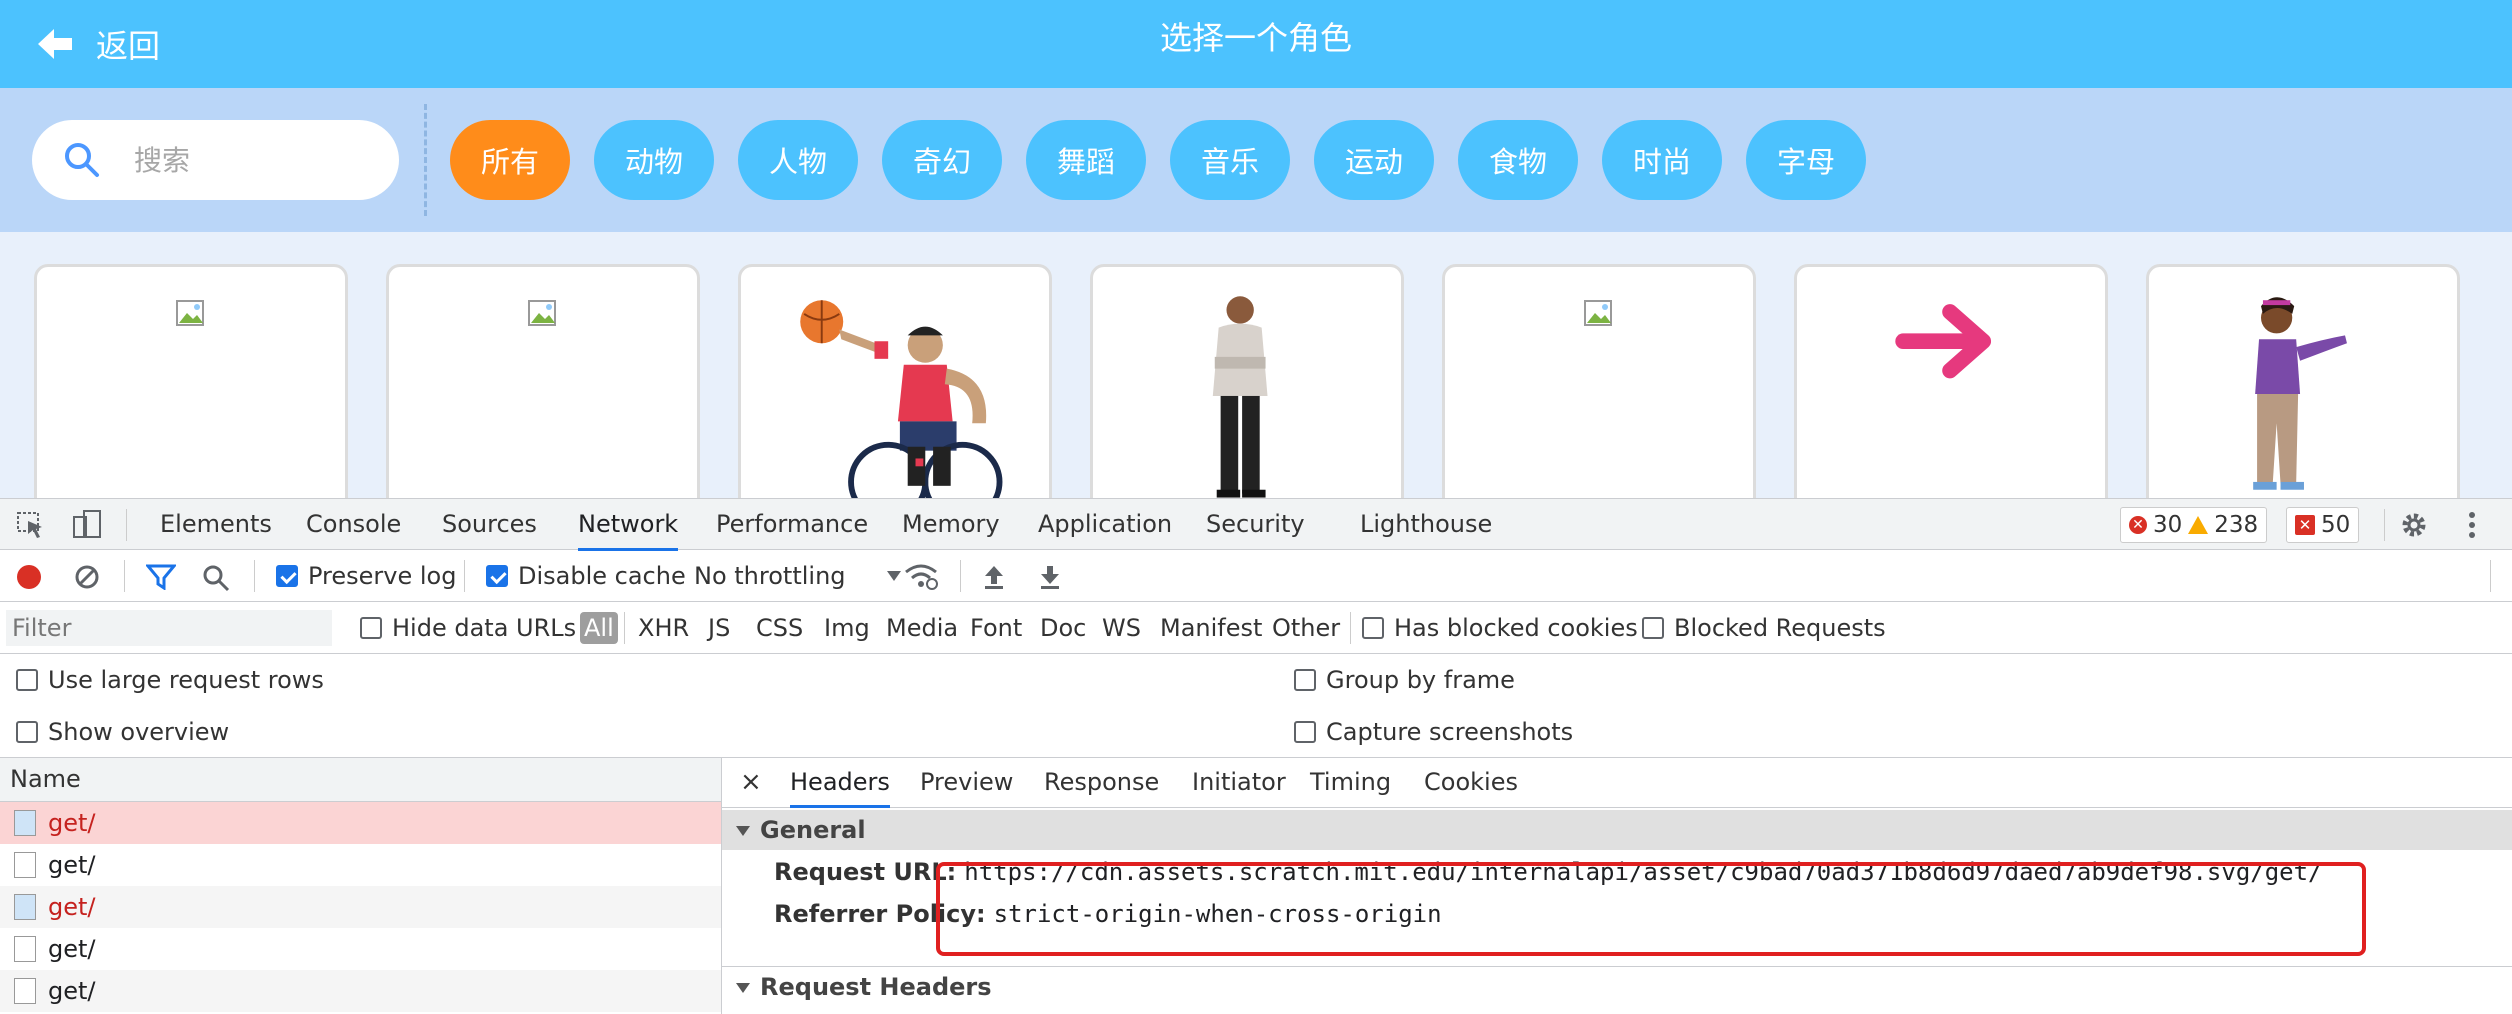 This screenshot has height=1014, width=2512. What do you see at coordinates (586, 576) in the screenshot?
I see `disable-cache-checkbox: Disable cache` at bounding box center [586, 576].